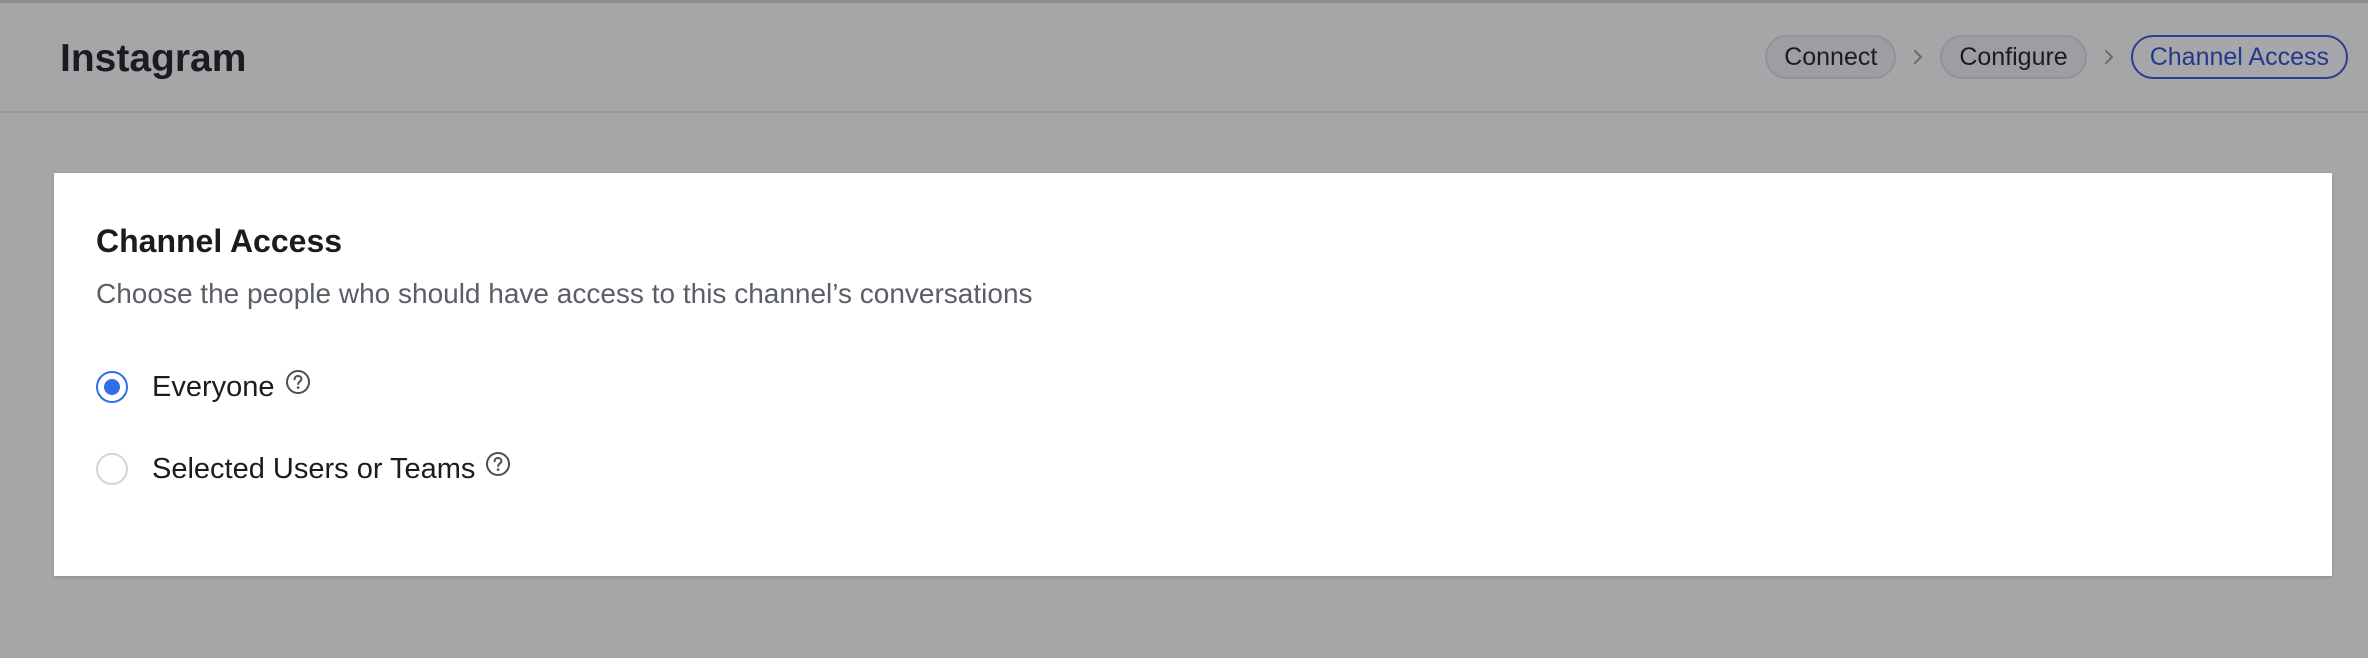 The width and height of the screenshot is (2368, 658). What do you see at coordinates (1831, 57) in the screenshot?
I see `step-connect: Connect` at bounding box center [1831, 57].